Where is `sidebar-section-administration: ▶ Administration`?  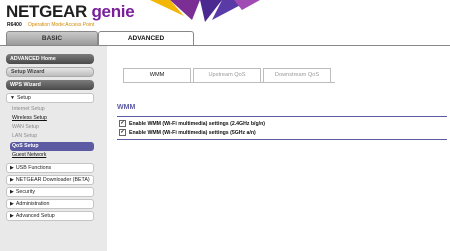
sidebar-section-administration: ▶ Administration is located at coordinates (50, 204).